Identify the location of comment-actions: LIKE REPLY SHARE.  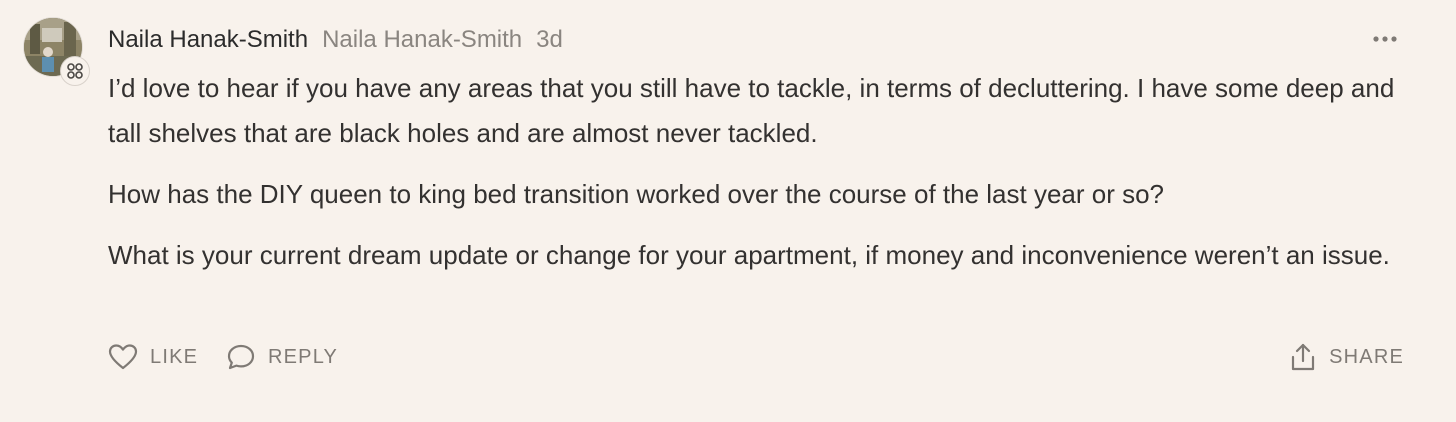
(756, 357).